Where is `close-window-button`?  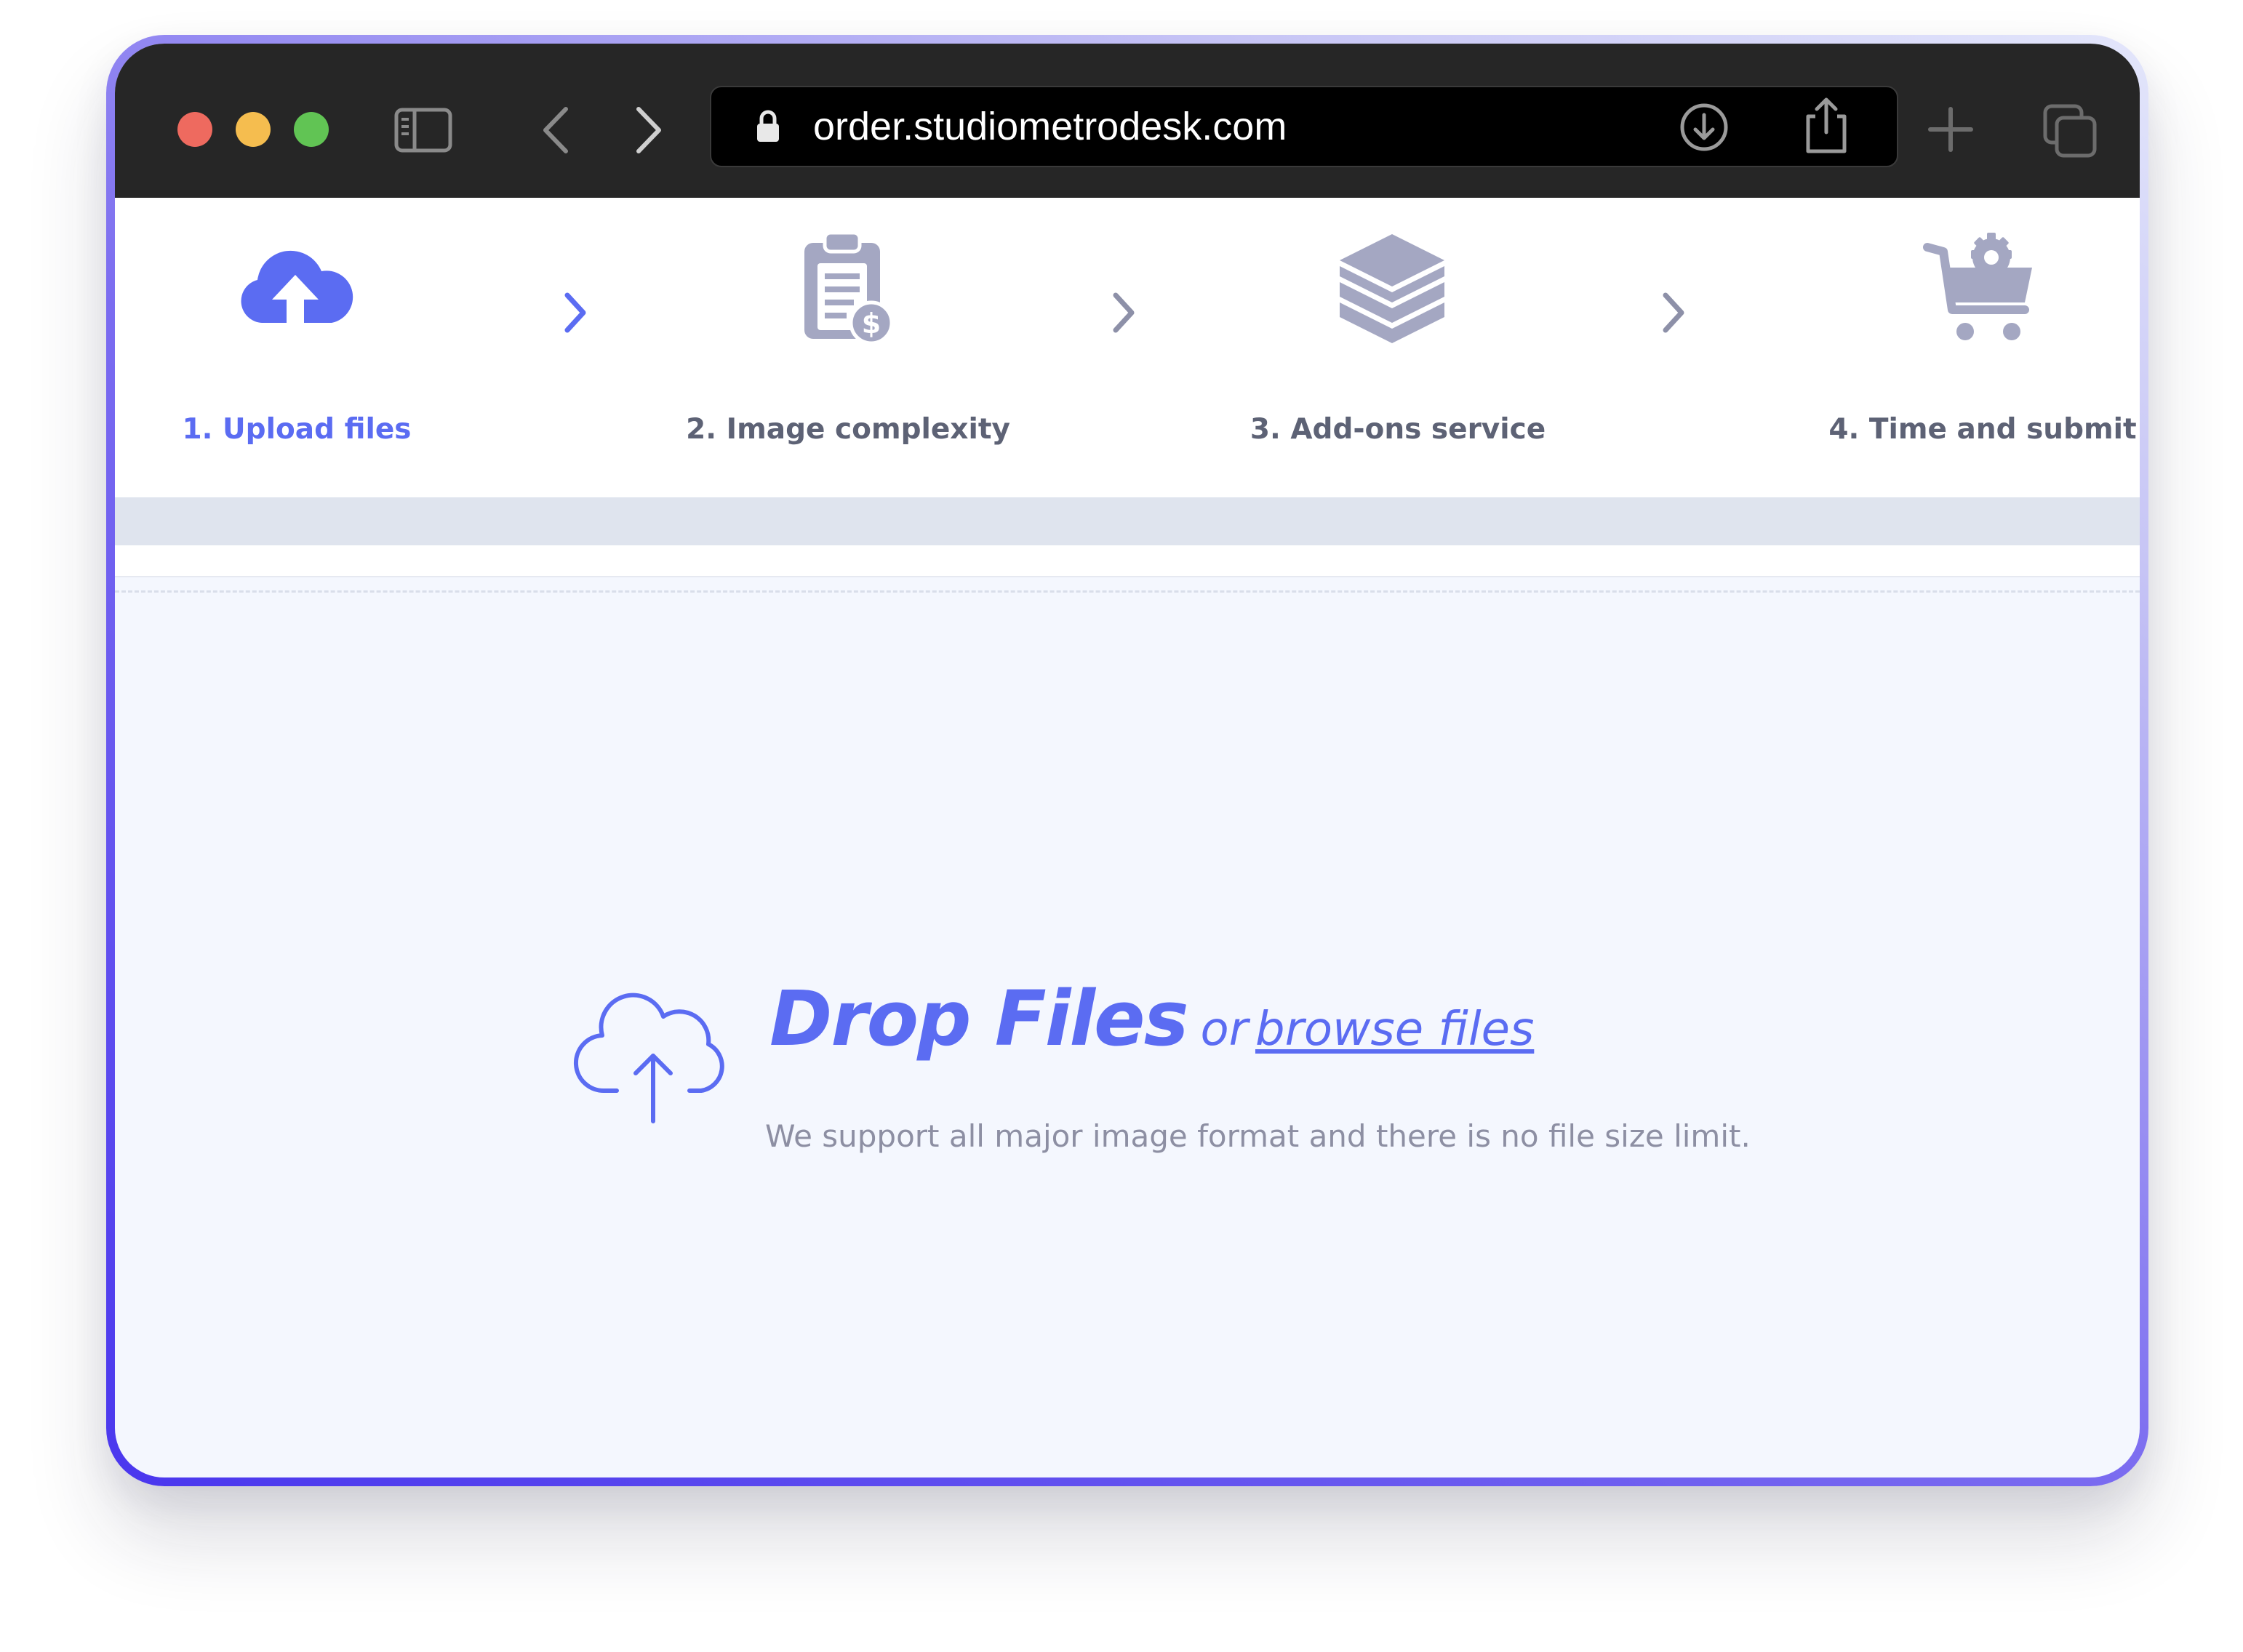 close-window-button is located at coordinates (194, 129).